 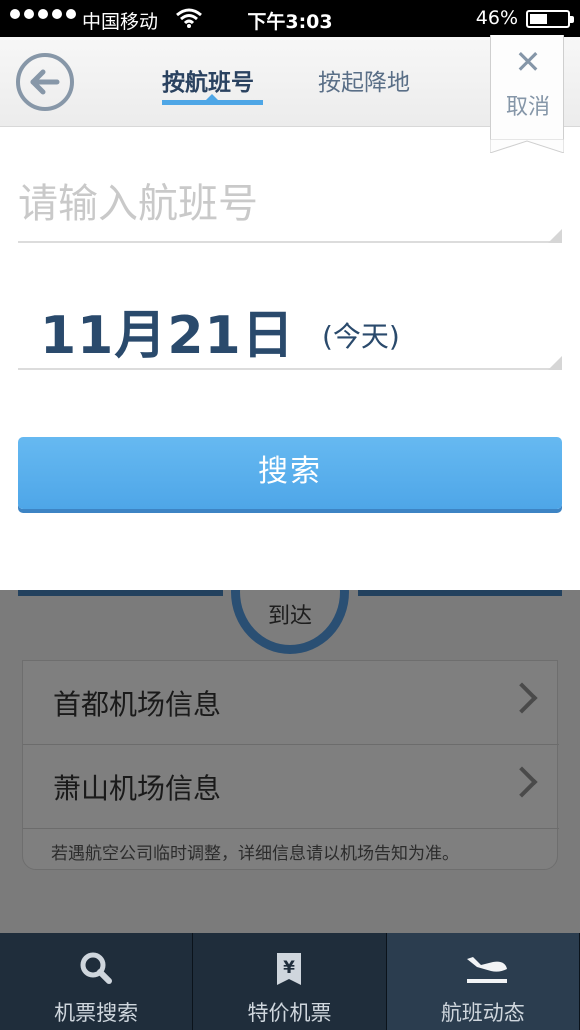 I want to click on background-segment-right, so click(x=460, y=593).